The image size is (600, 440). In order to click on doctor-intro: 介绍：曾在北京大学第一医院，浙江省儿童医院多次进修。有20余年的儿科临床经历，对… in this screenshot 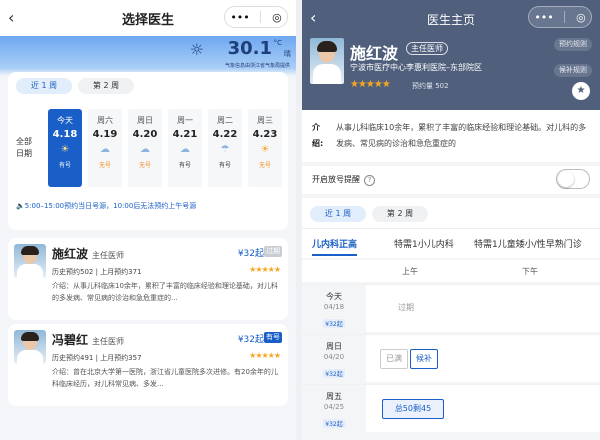, I will do `click(165, 378)`.